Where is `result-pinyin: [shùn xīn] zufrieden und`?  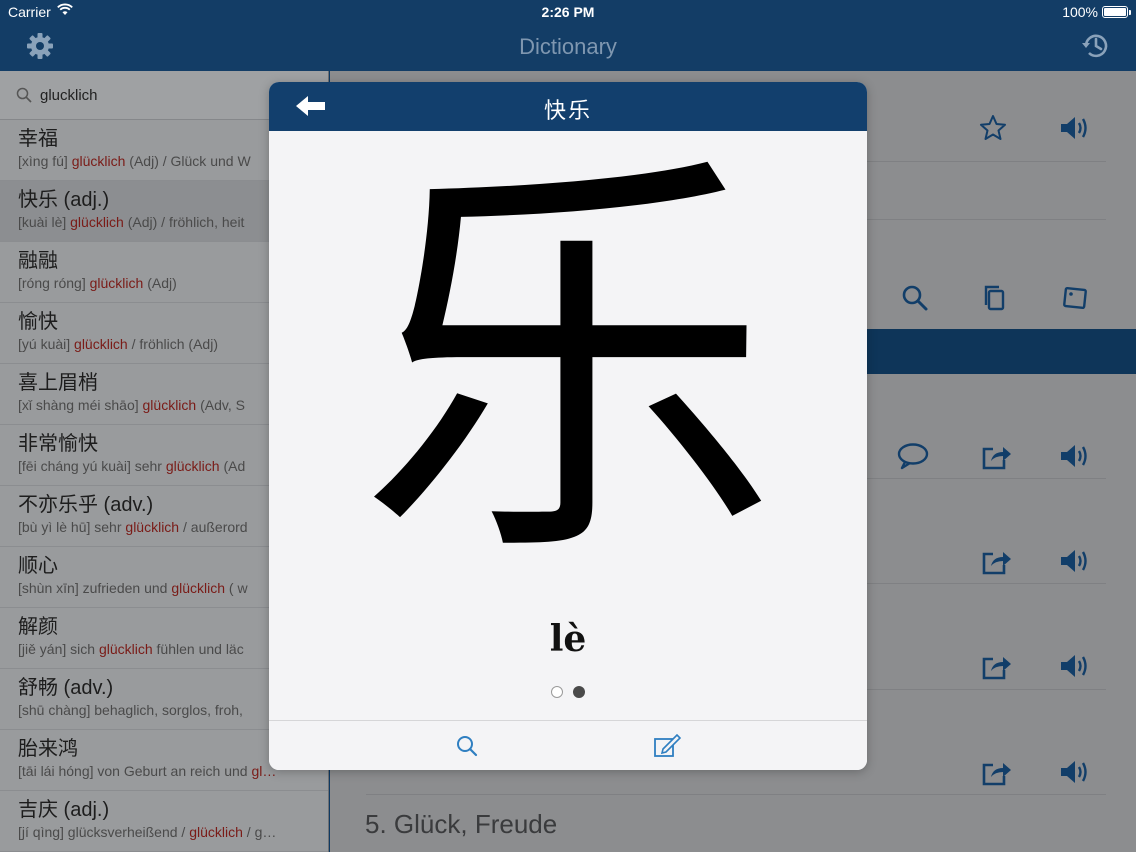
result-pinyin: [shùn xīn] zufrieden und is located at coordinates (93, 588).